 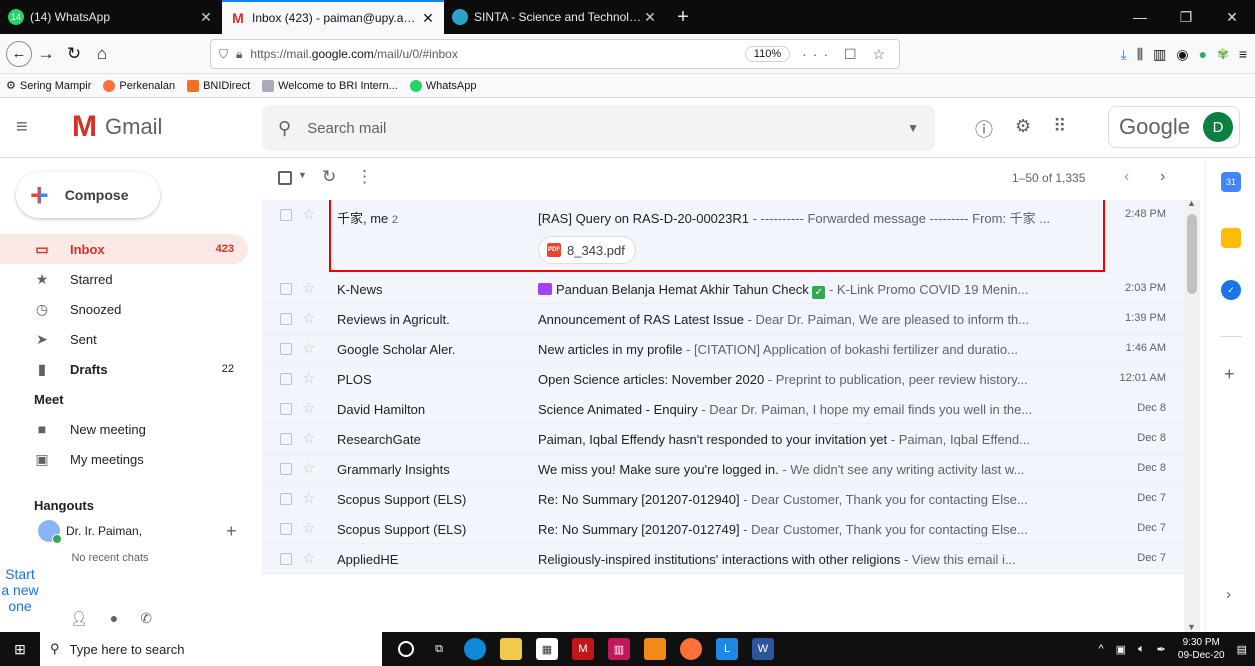 I want to click on restore-icon: ❐, so click(x=1186, y=17).